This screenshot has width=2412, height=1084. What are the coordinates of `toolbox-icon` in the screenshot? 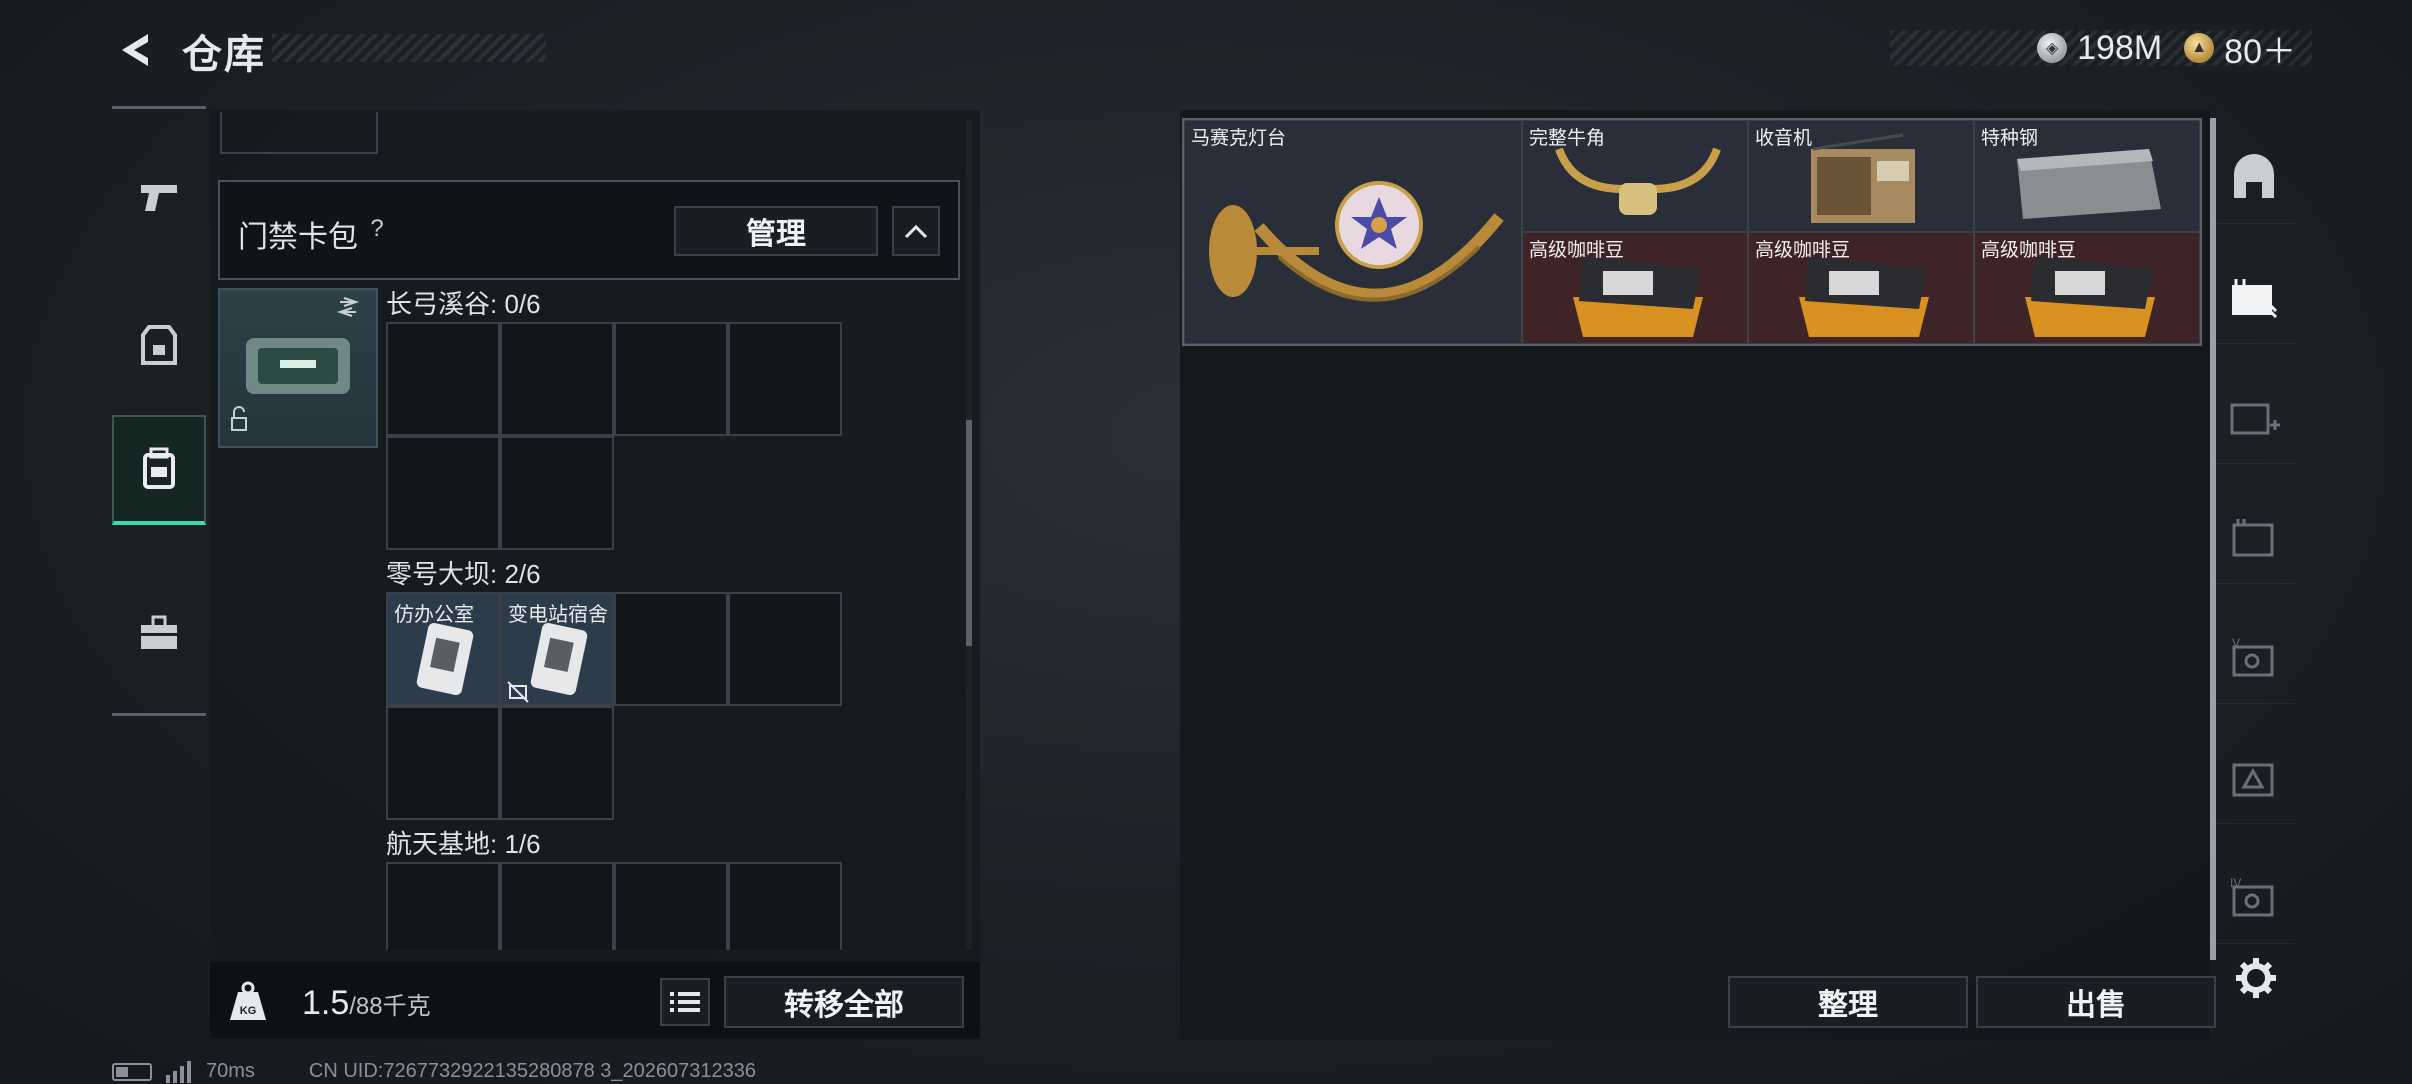 It's located at (159, 632).